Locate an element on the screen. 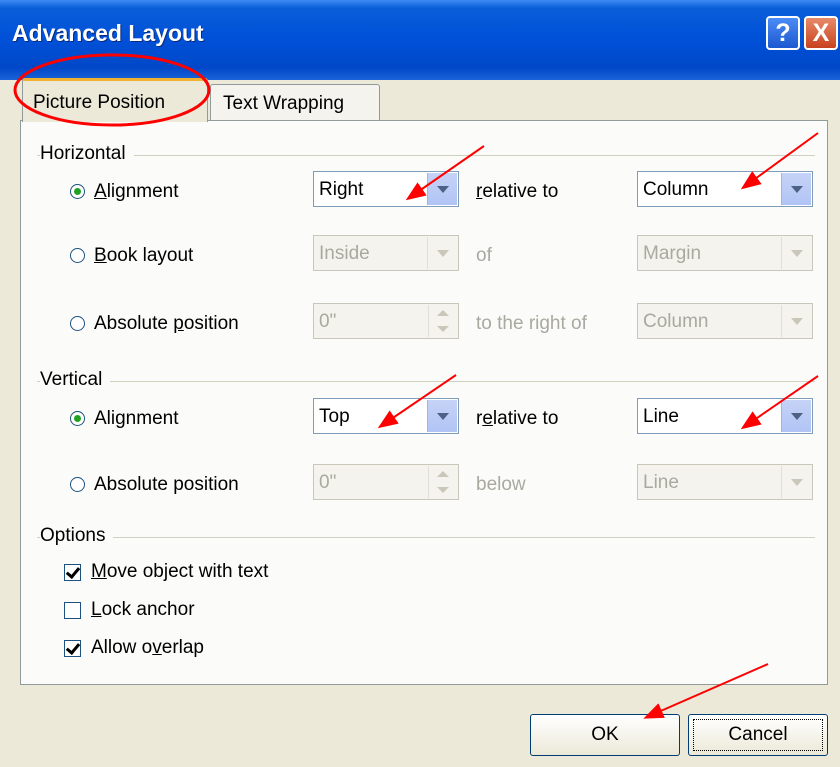  window-title: Advanced Layout is located at coordinates (108, 33).